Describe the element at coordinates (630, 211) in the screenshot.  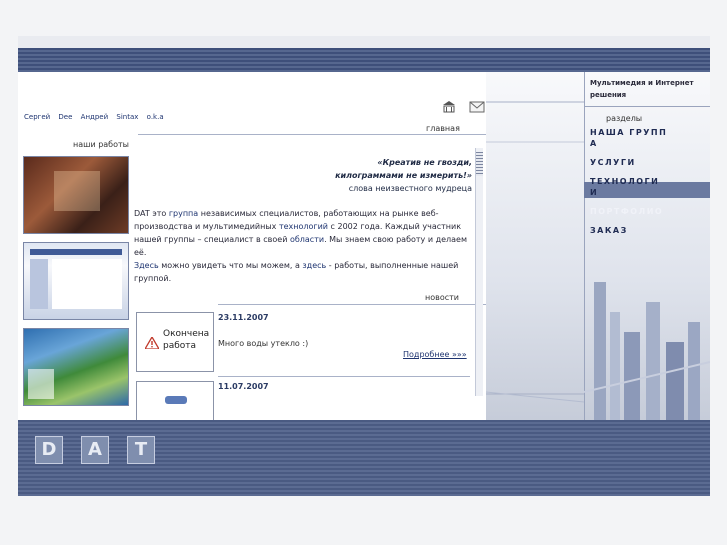
I see `menu-item-portfolio: ПОРТФОЛИО` at that location.